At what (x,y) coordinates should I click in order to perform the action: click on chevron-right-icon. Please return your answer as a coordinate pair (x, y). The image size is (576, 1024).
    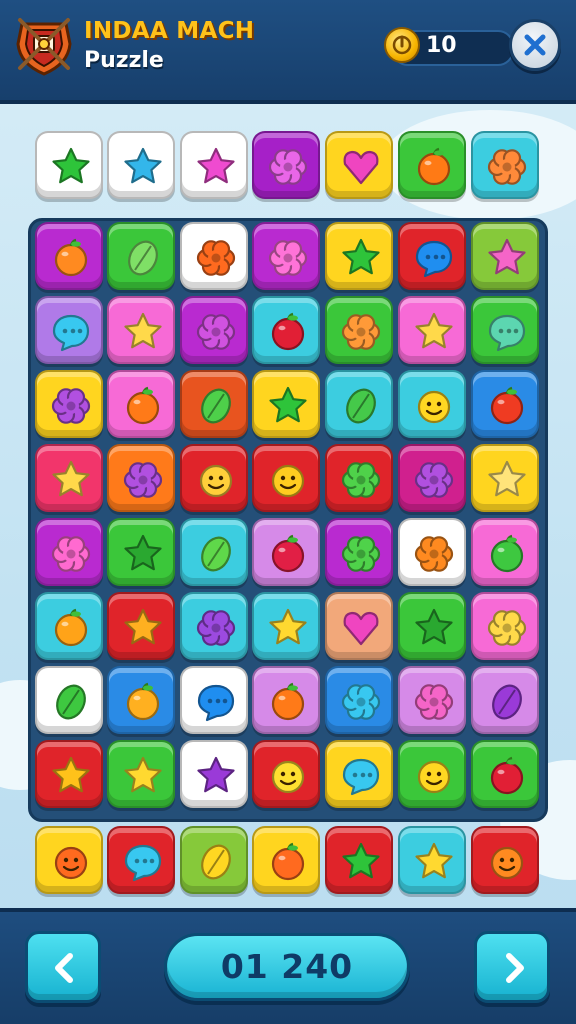
    Looking at the image, I should click on (515, 968).